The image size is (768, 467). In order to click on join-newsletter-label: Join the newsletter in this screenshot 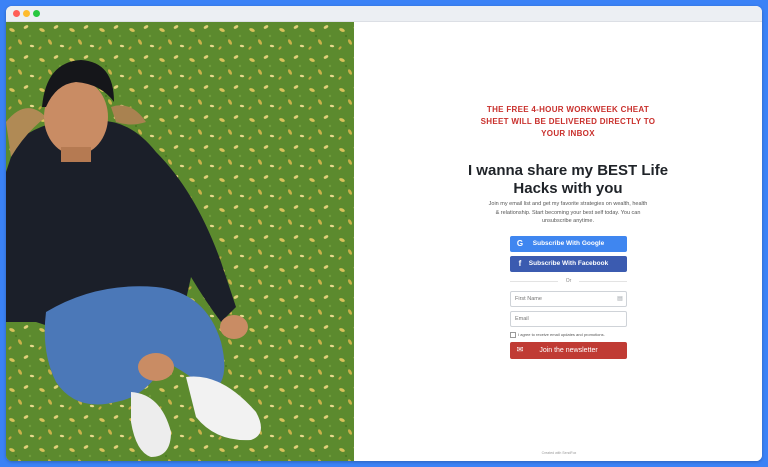, I will do `click(568, 350)`.